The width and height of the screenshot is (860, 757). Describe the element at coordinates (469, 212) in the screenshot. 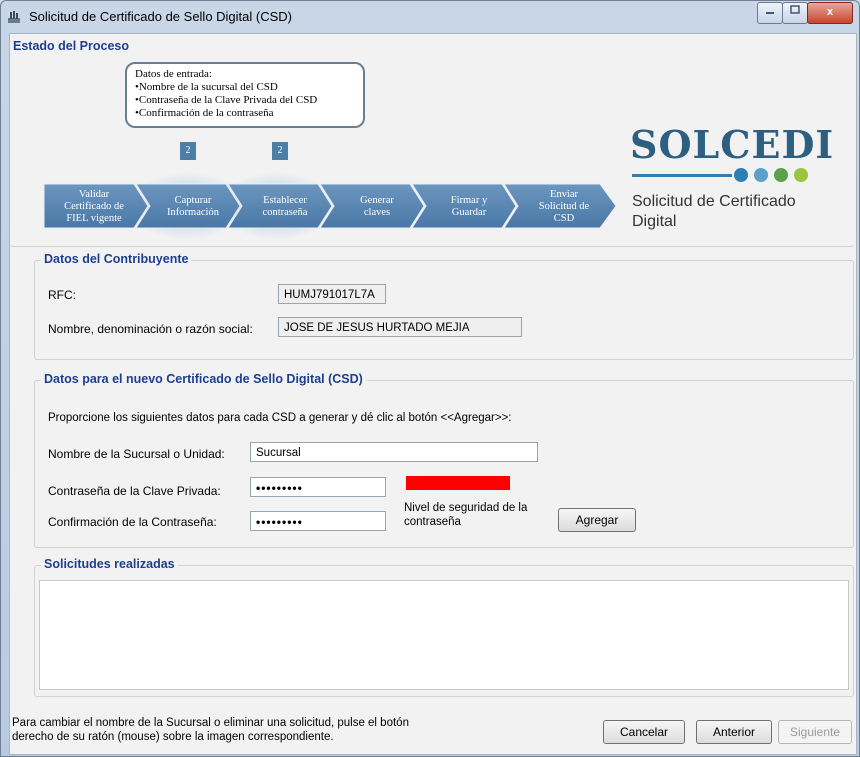

I see `step-5-label: Guardar` at that location.